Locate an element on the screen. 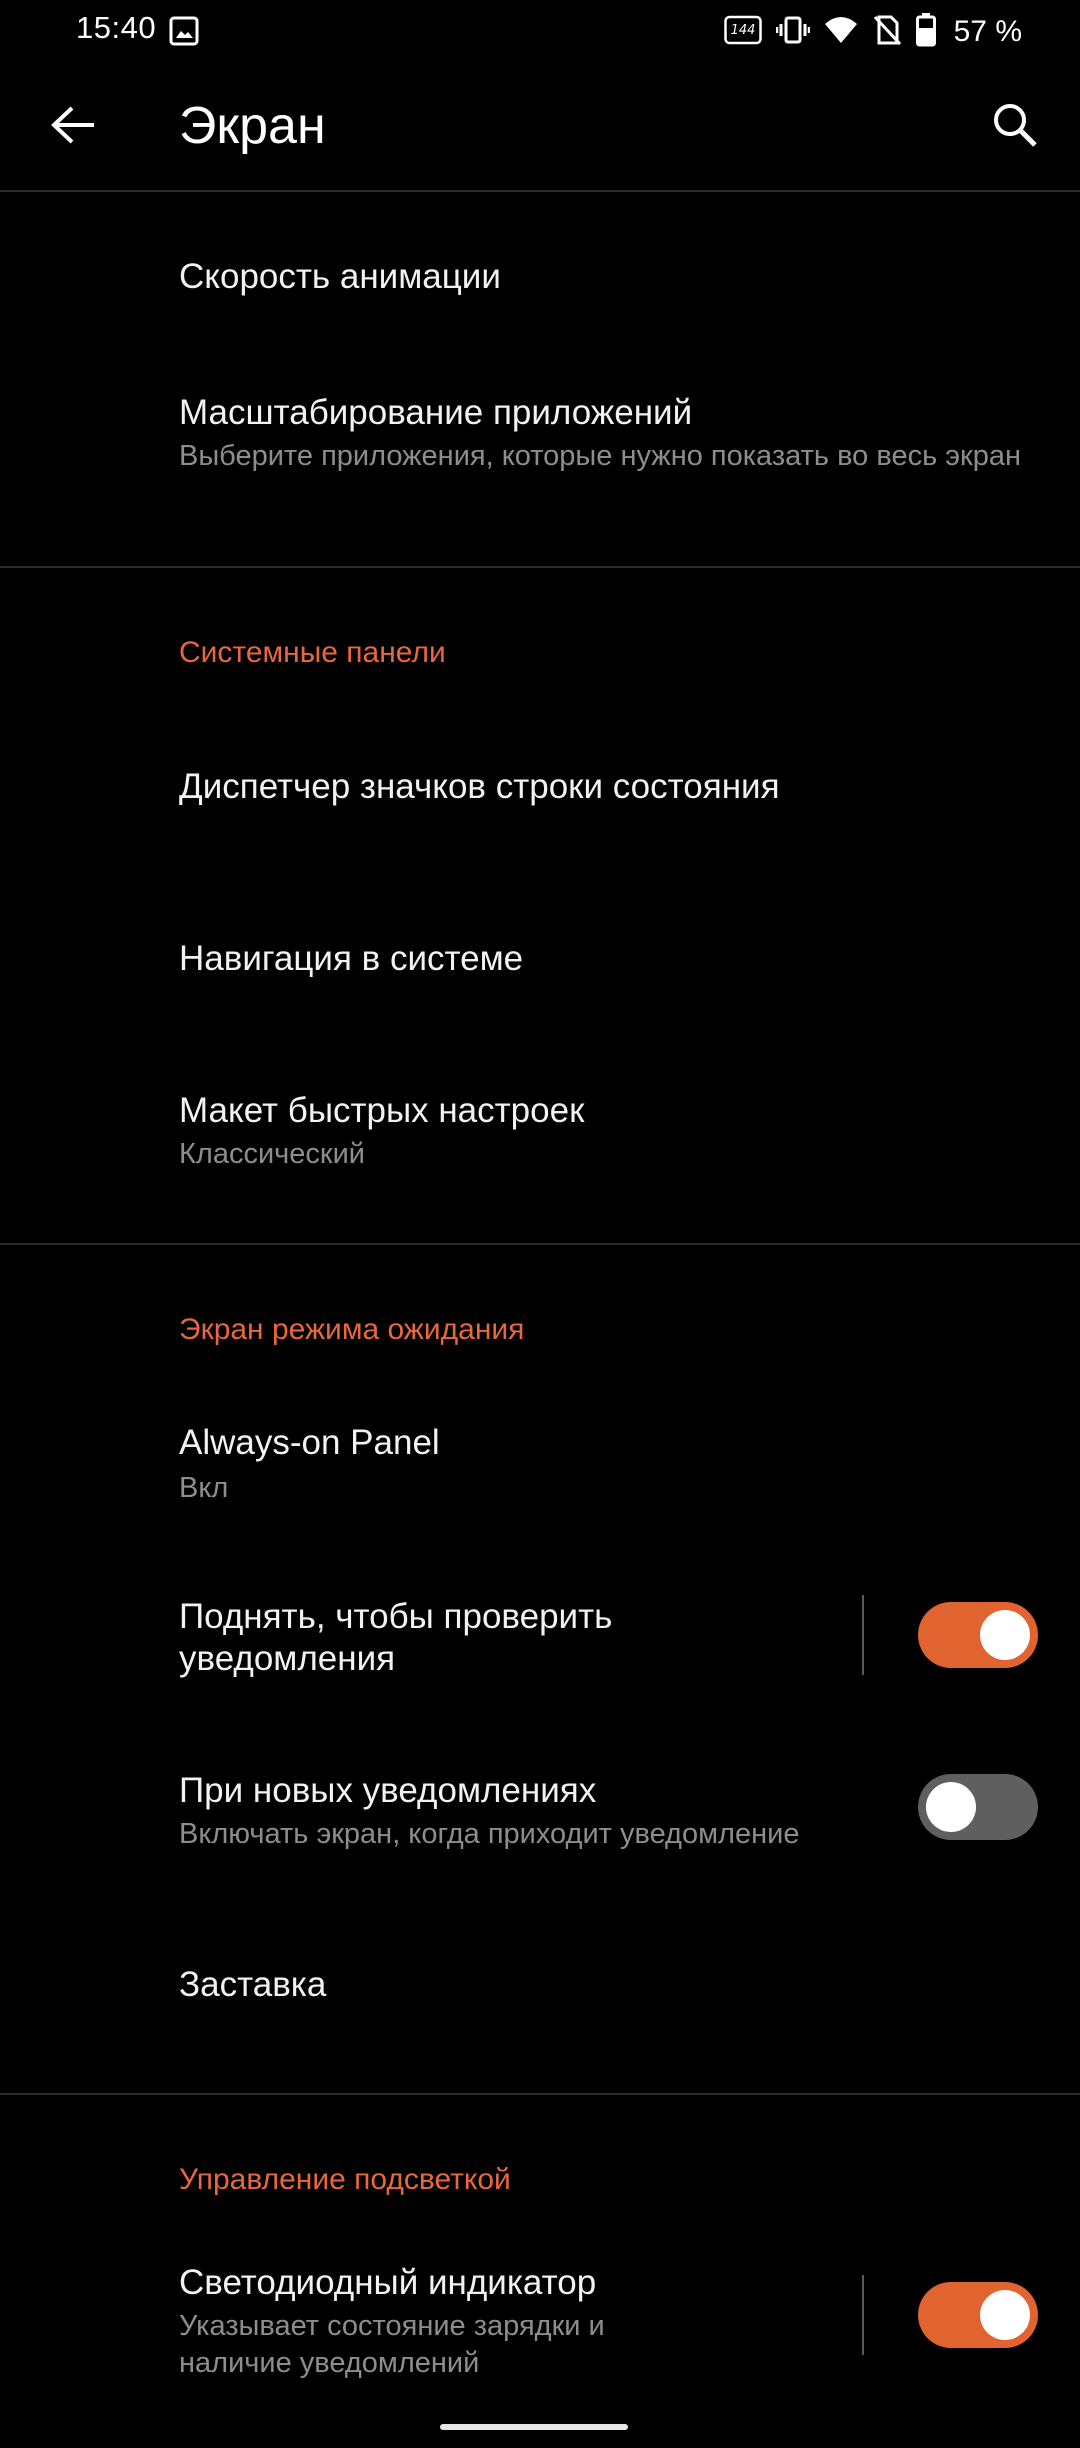  setting-title: Макет быстрых настроек is located at coordinates (382, 1110).